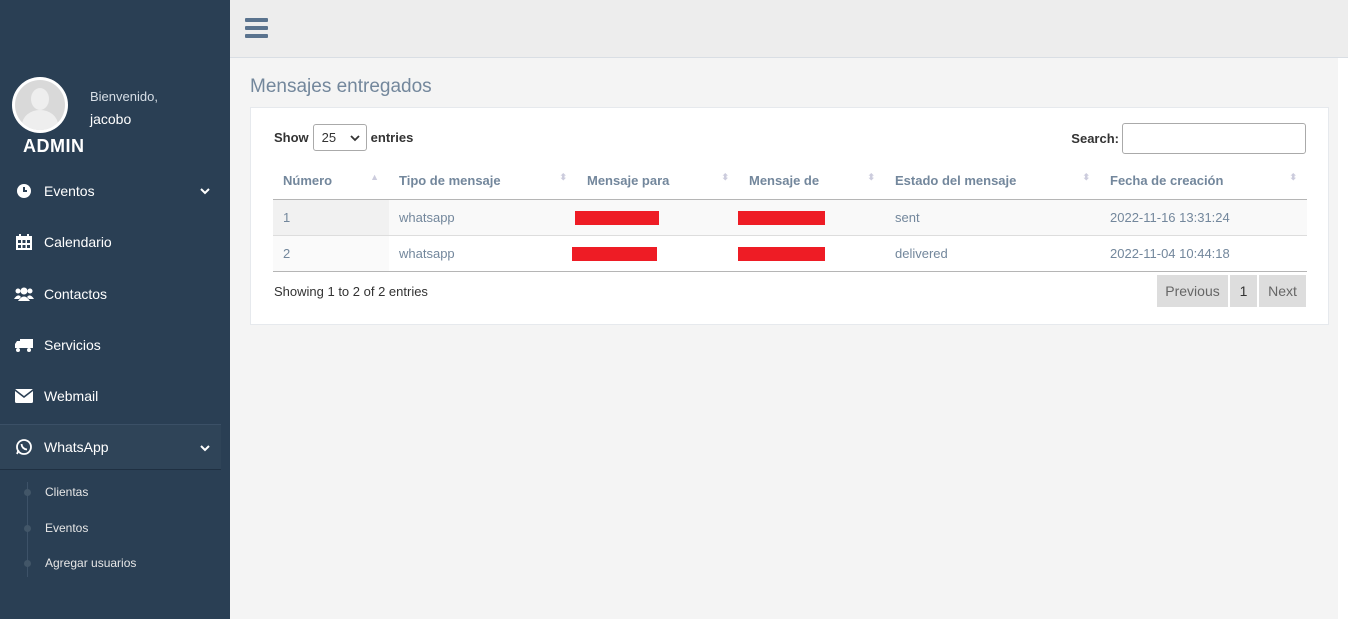 The height and width of the screenshot is (619, 1348). Describe the element at coordinates (339, 137) in the screenshot. I see `entries-select: 25` at that location.